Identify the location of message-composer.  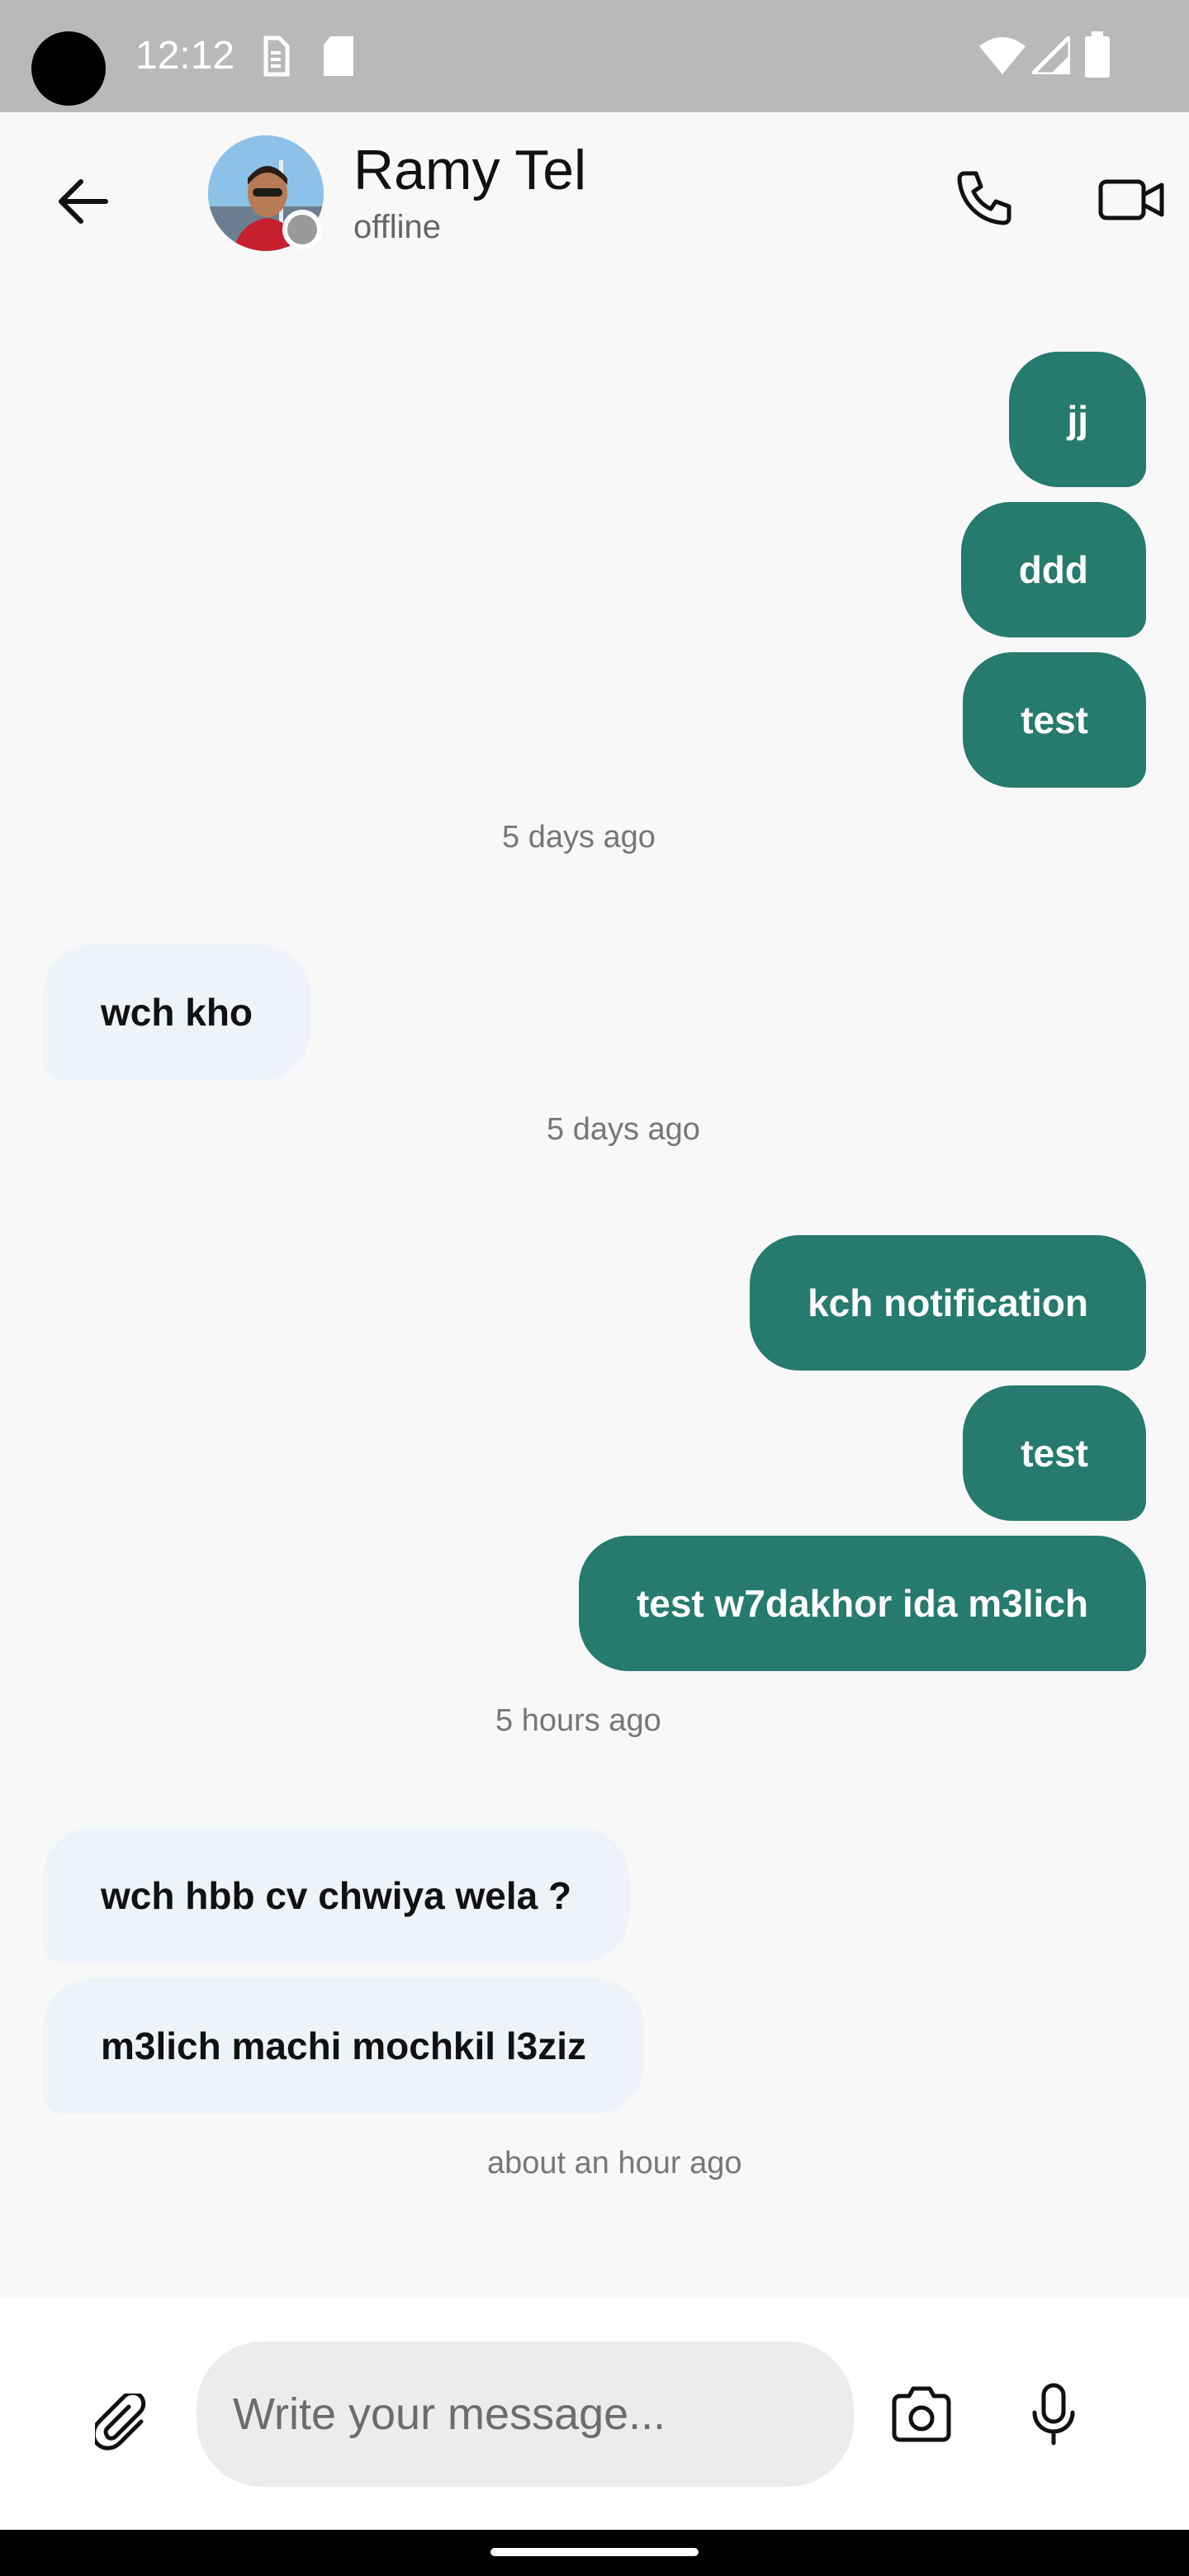
(594, 2414).